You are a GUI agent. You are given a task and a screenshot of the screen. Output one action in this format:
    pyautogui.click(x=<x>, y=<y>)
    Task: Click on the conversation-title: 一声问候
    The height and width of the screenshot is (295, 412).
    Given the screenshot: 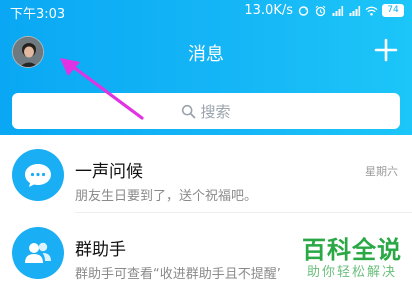 What is the action you would take?
    pyautogui.click(x=109, y=172)
    